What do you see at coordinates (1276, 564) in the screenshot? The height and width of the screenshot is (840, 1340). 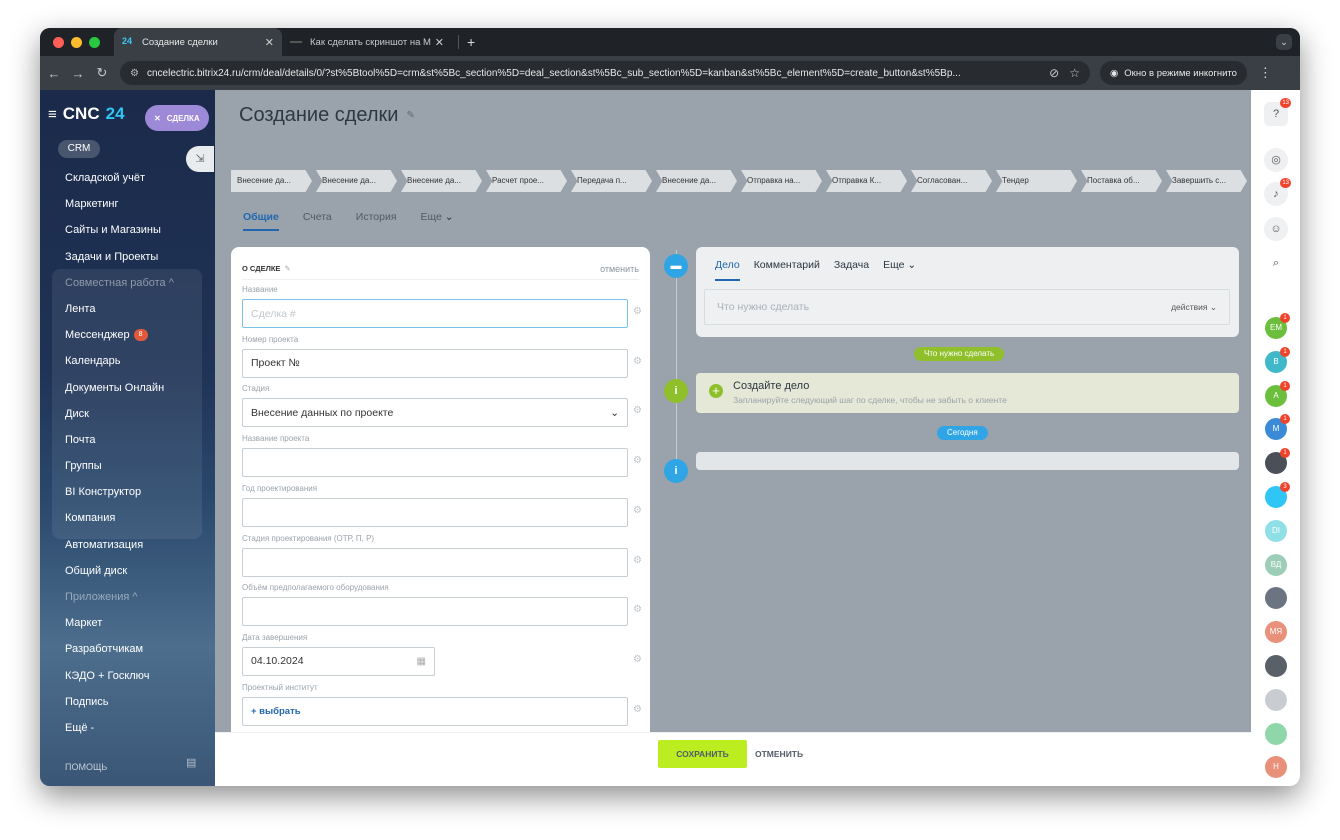 I see `chat-avatar: ВД` at bounding box center [1276, 564].